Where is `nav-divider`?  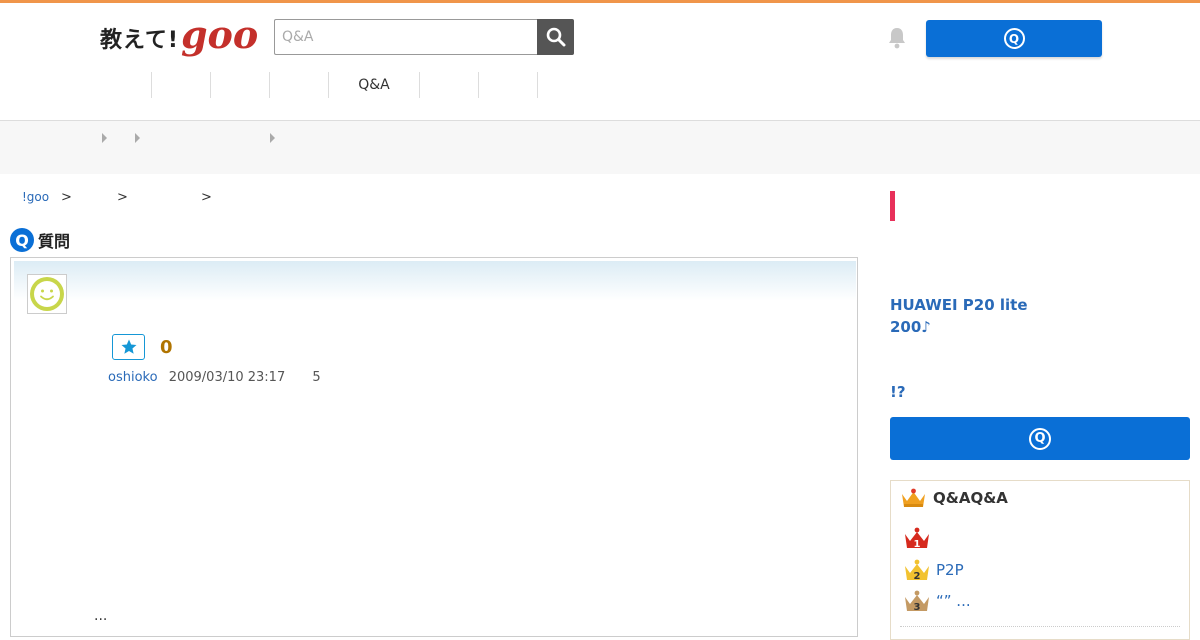 nav-divider is located at coordinates (537, 85).